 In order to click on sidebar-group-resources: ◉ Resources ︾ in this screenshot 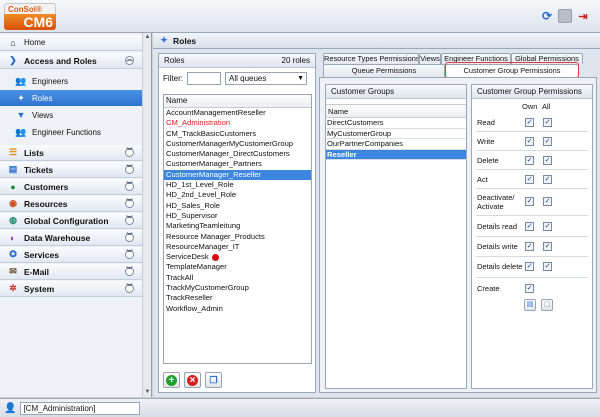, I will do `click(71, 204)`.